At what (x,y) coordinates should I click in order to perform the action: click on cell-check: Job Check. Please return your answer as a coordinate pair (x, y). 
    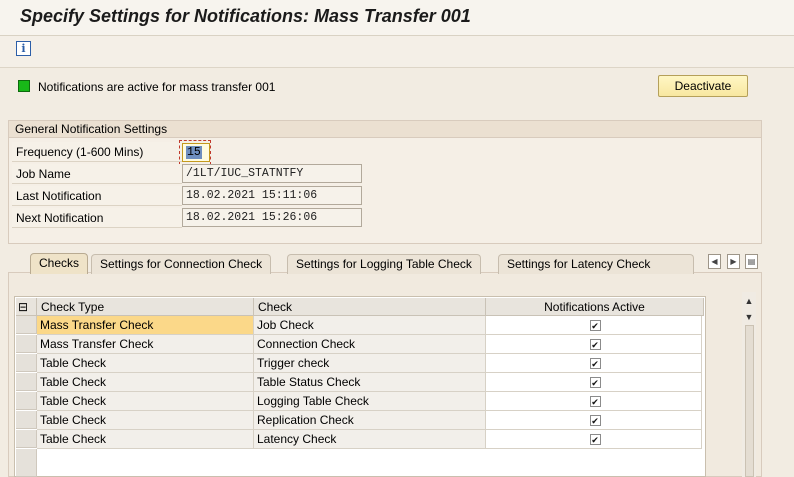
    Looking at the image, I should click on (370, 325).